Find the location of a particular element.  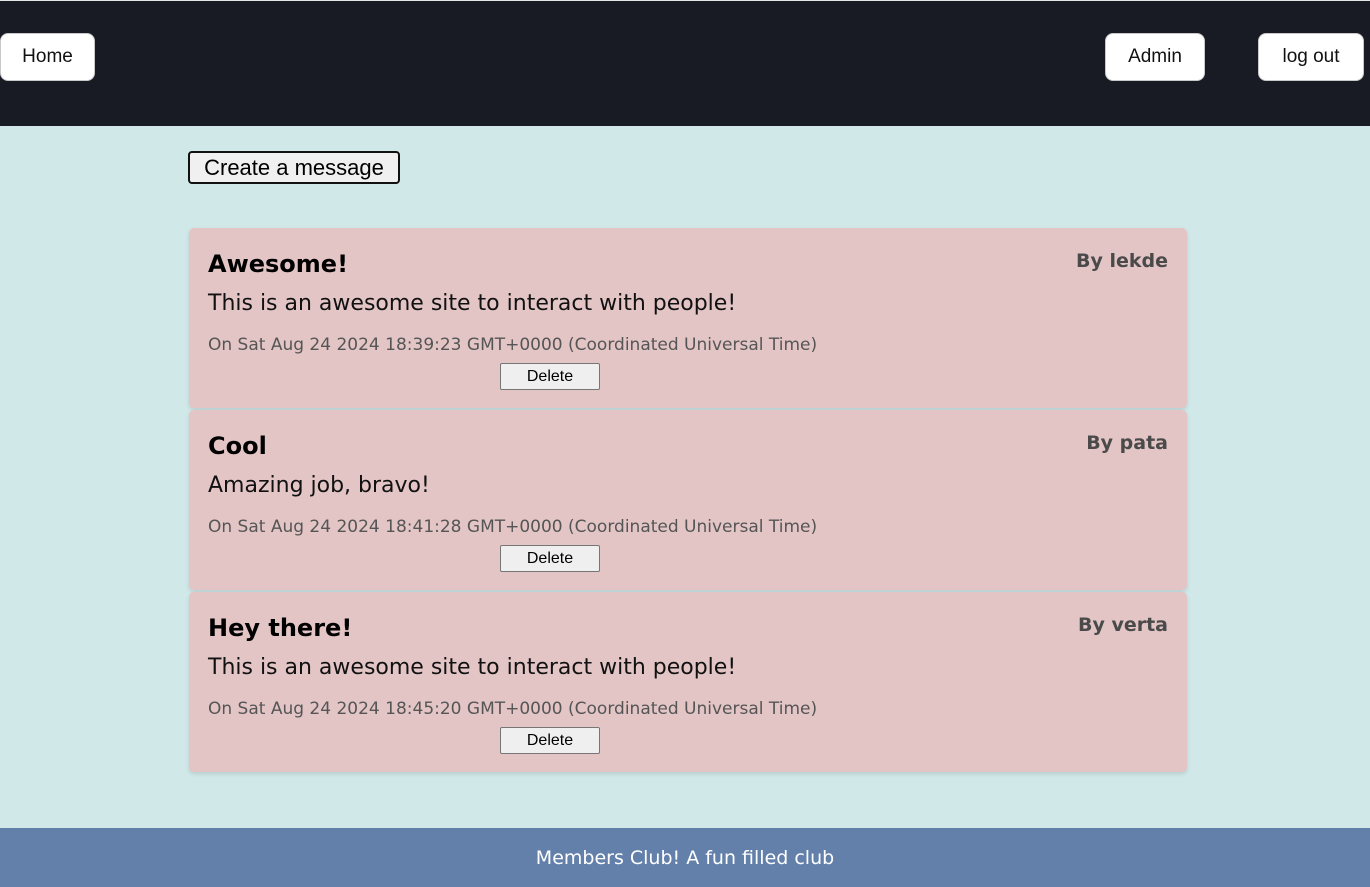

message-body: Amazing job, bravo! is located at coordinates (319, 485).